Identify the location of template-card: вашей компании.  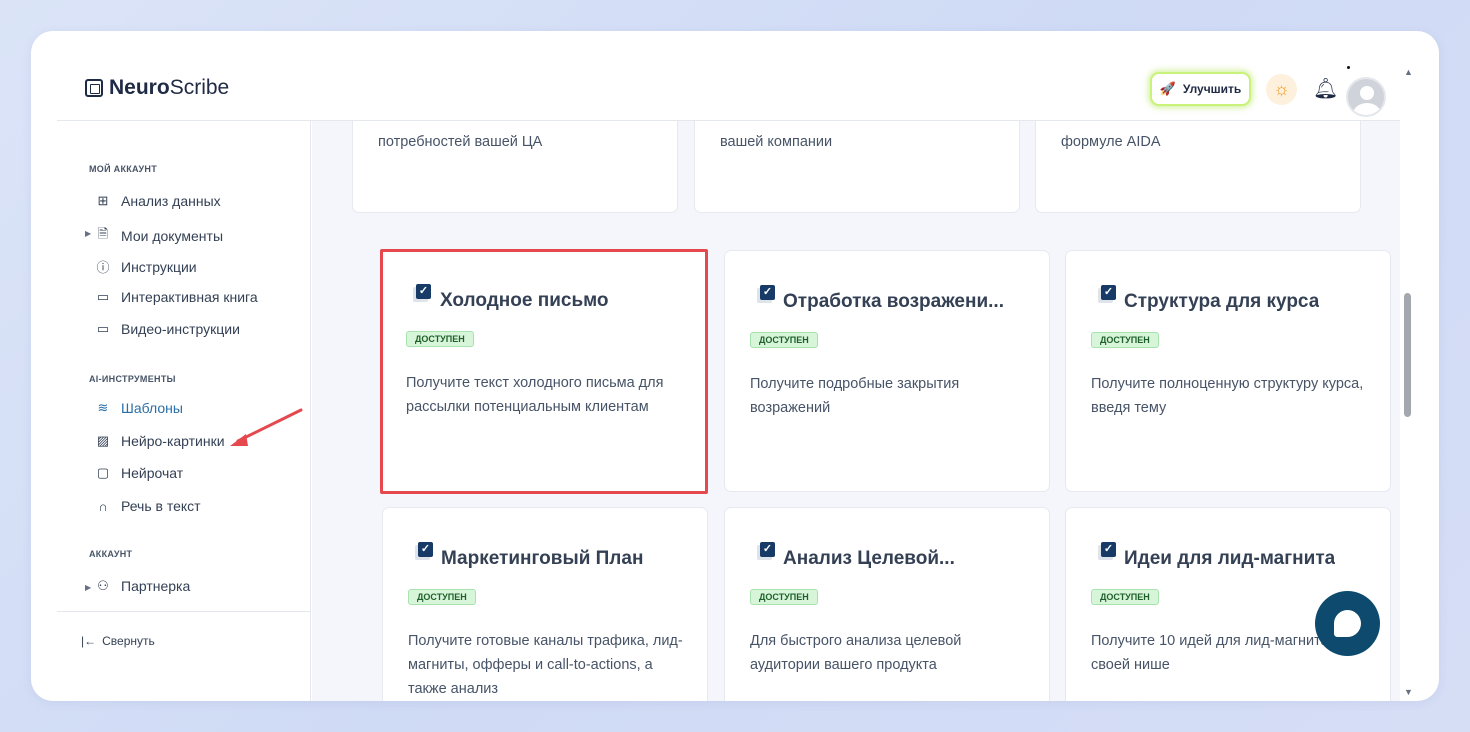
(857, 167).